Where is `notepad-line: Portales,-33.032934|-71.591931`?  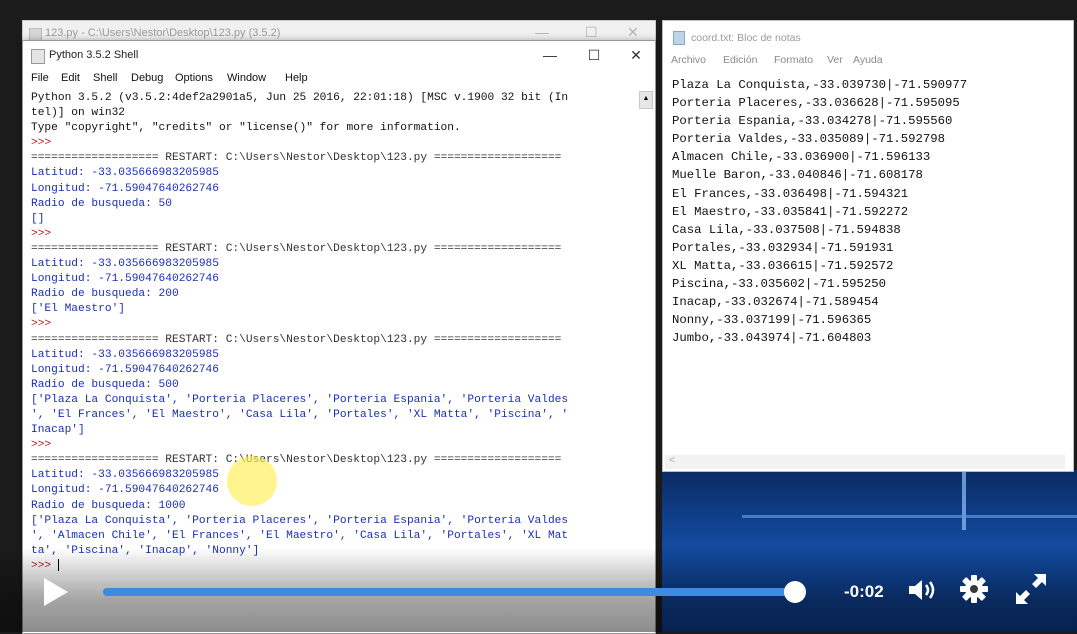 notepad-line: Portales,-33.032934|-71.591931 is located at coordinates (783, 247).